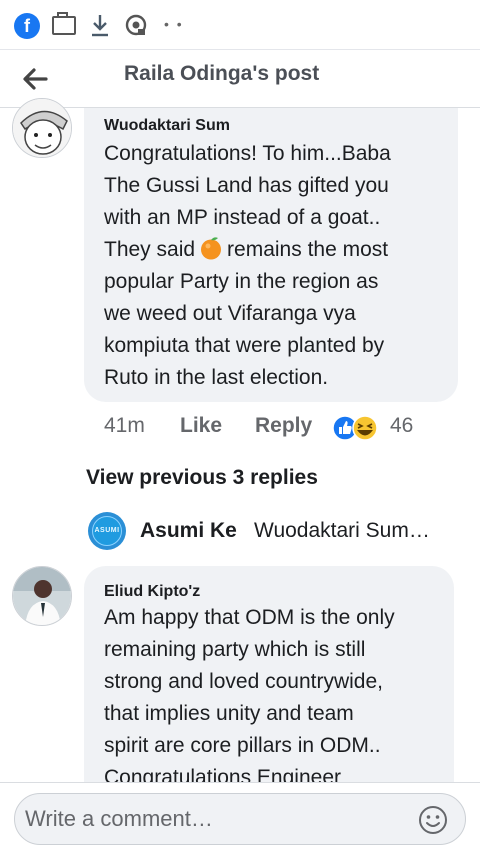 The image size is (480, 854). I want to click on download-icon, so click(100, 26).